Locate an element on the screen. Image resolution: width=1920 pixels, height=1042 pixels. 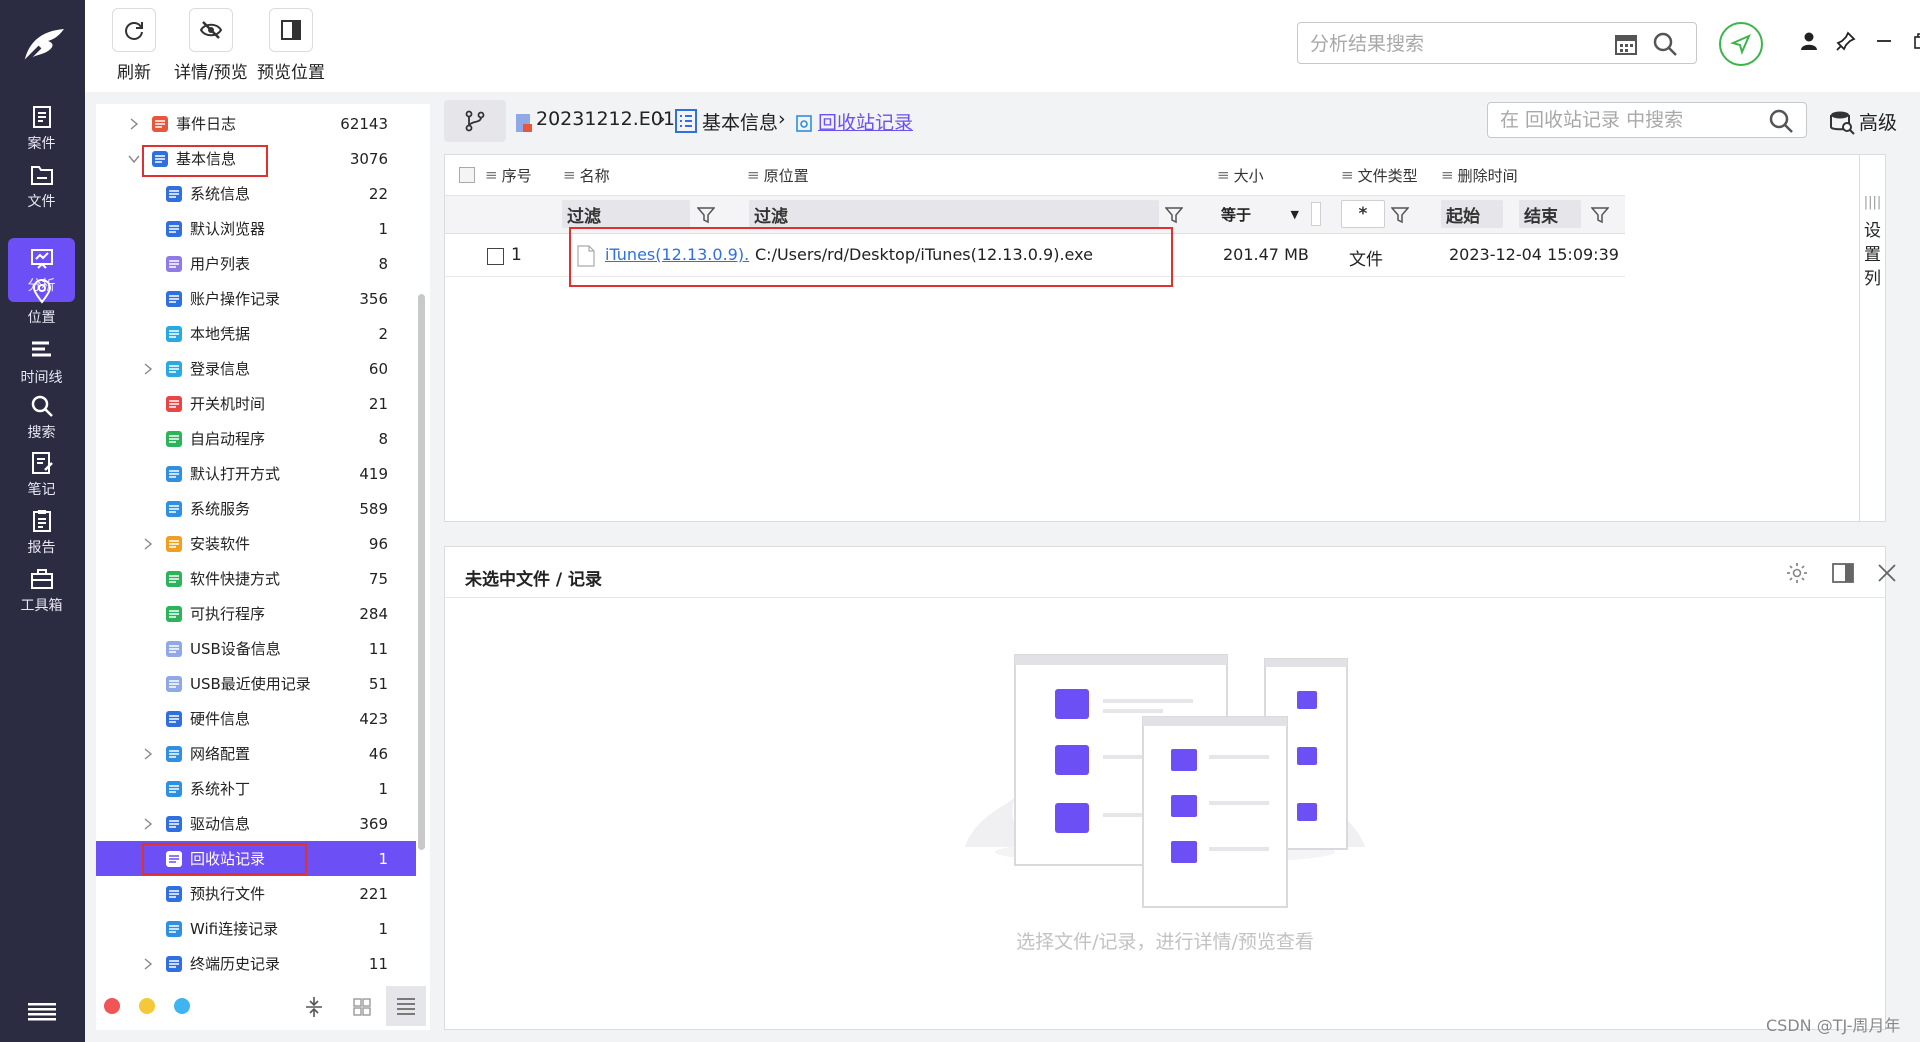
user-icon is located at coordinates (1809, 41).